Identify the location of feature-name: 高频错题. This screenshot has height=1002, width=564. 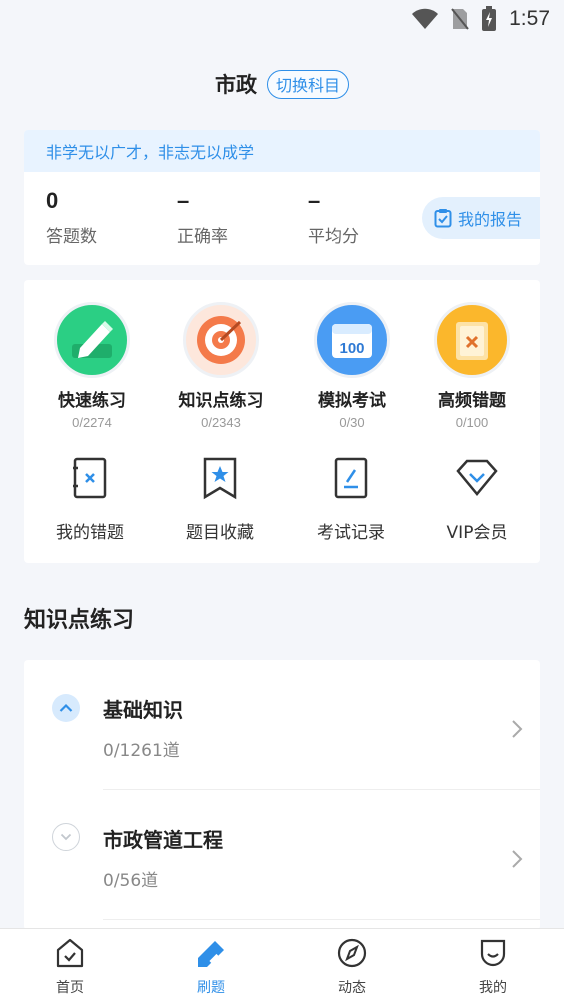
(472, 401).